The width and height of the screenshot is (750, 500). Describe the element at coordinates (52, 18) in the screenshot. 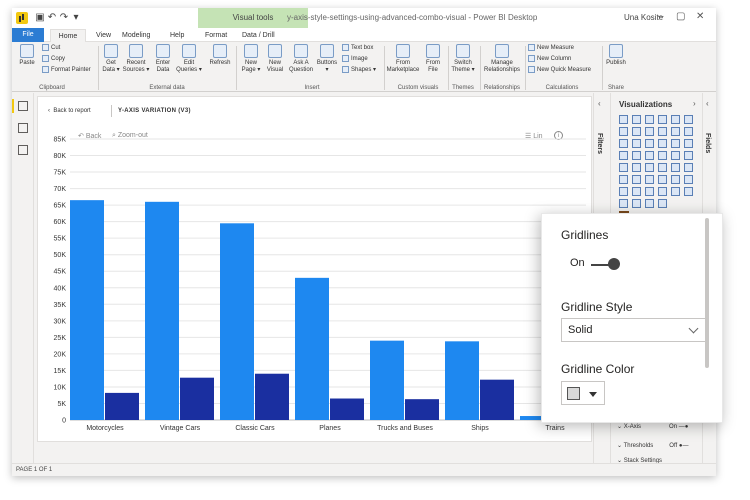

I see `undo-icon: ↶` at that location.